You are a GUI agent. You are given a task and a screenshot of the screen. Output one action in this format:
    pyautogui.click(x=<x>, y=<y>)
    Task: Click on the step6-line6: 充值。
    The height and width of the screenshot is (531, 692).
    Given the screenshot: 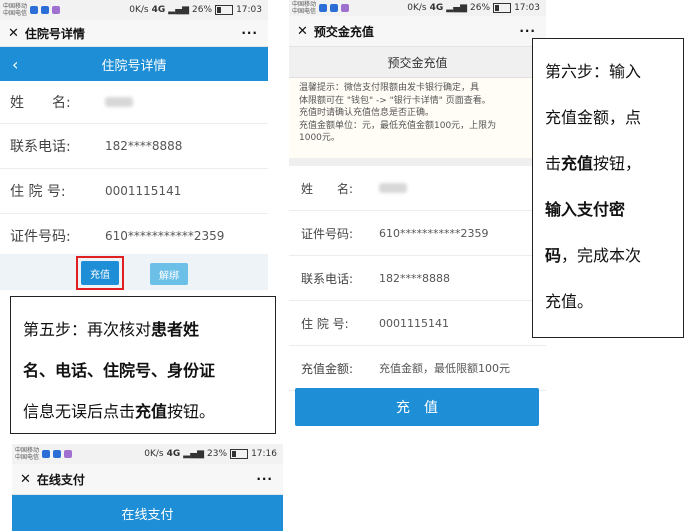 What is the action you would take?
    pyautogui.click(x=569, y=301)
    